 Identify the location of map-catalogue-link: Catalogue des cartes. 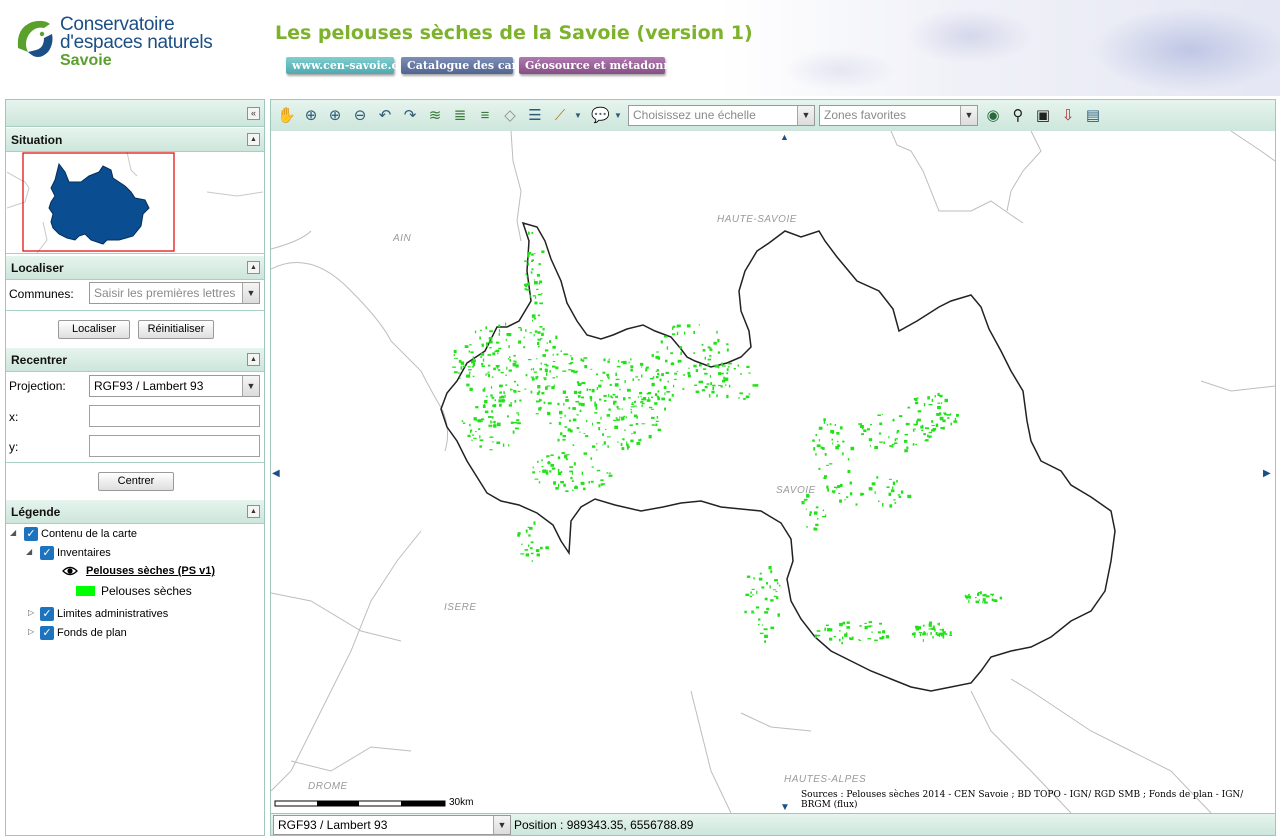
(468, 65).